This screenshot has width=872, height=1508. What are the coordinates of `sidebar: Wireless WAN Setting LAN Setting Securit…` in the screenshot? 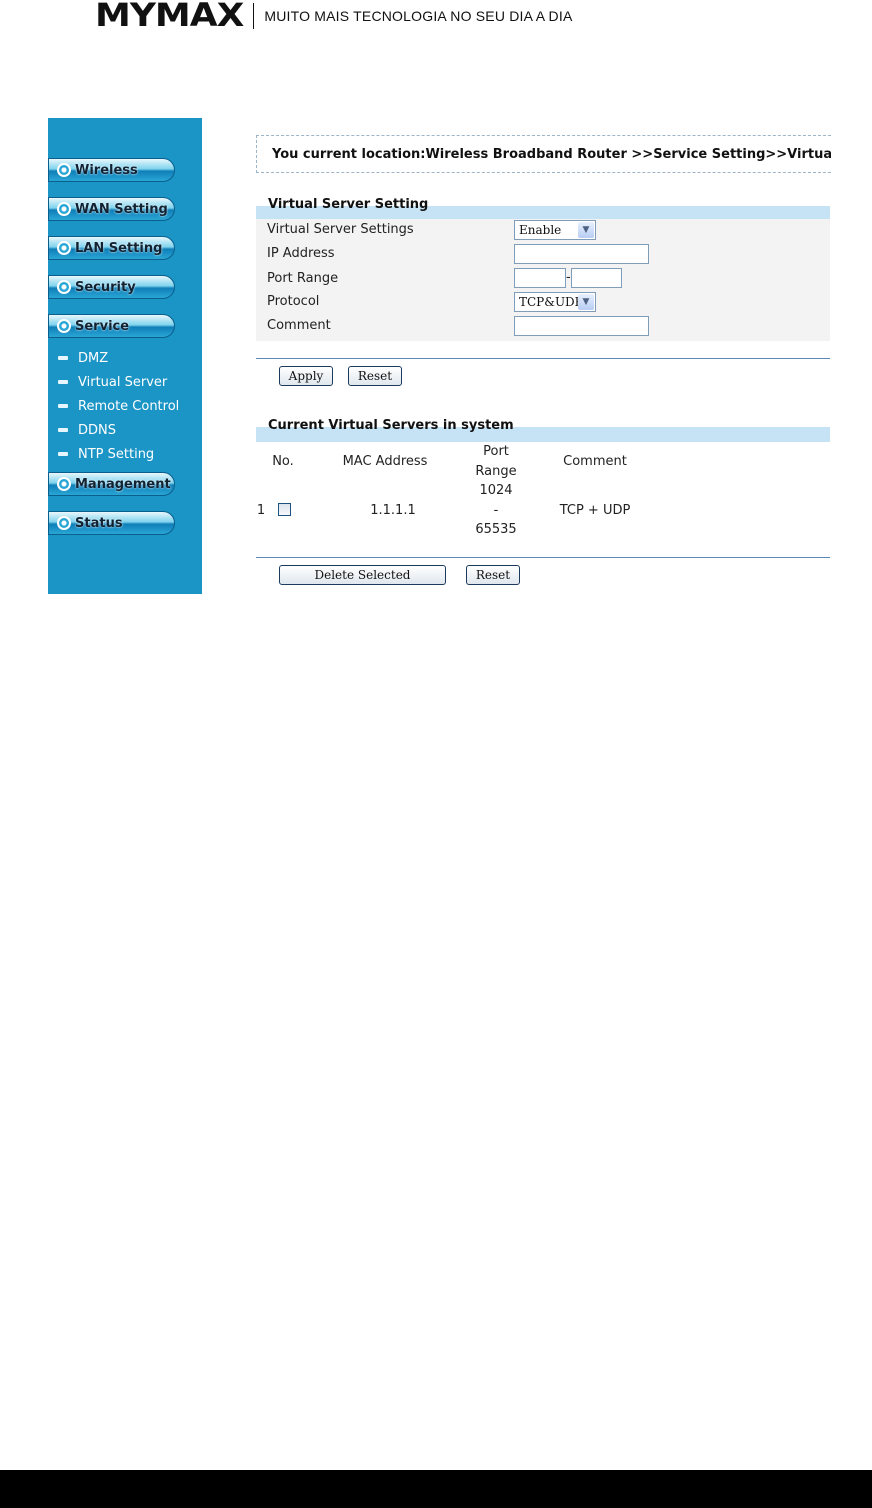 It's located at (125, 356).